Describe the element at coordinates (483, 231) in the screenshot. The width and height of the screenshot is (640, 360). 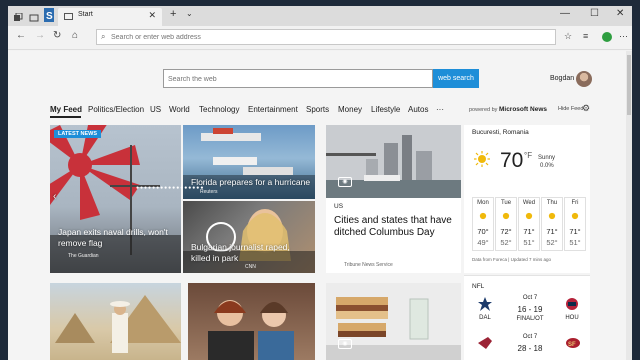
I see `day-high: 70°` at that location.